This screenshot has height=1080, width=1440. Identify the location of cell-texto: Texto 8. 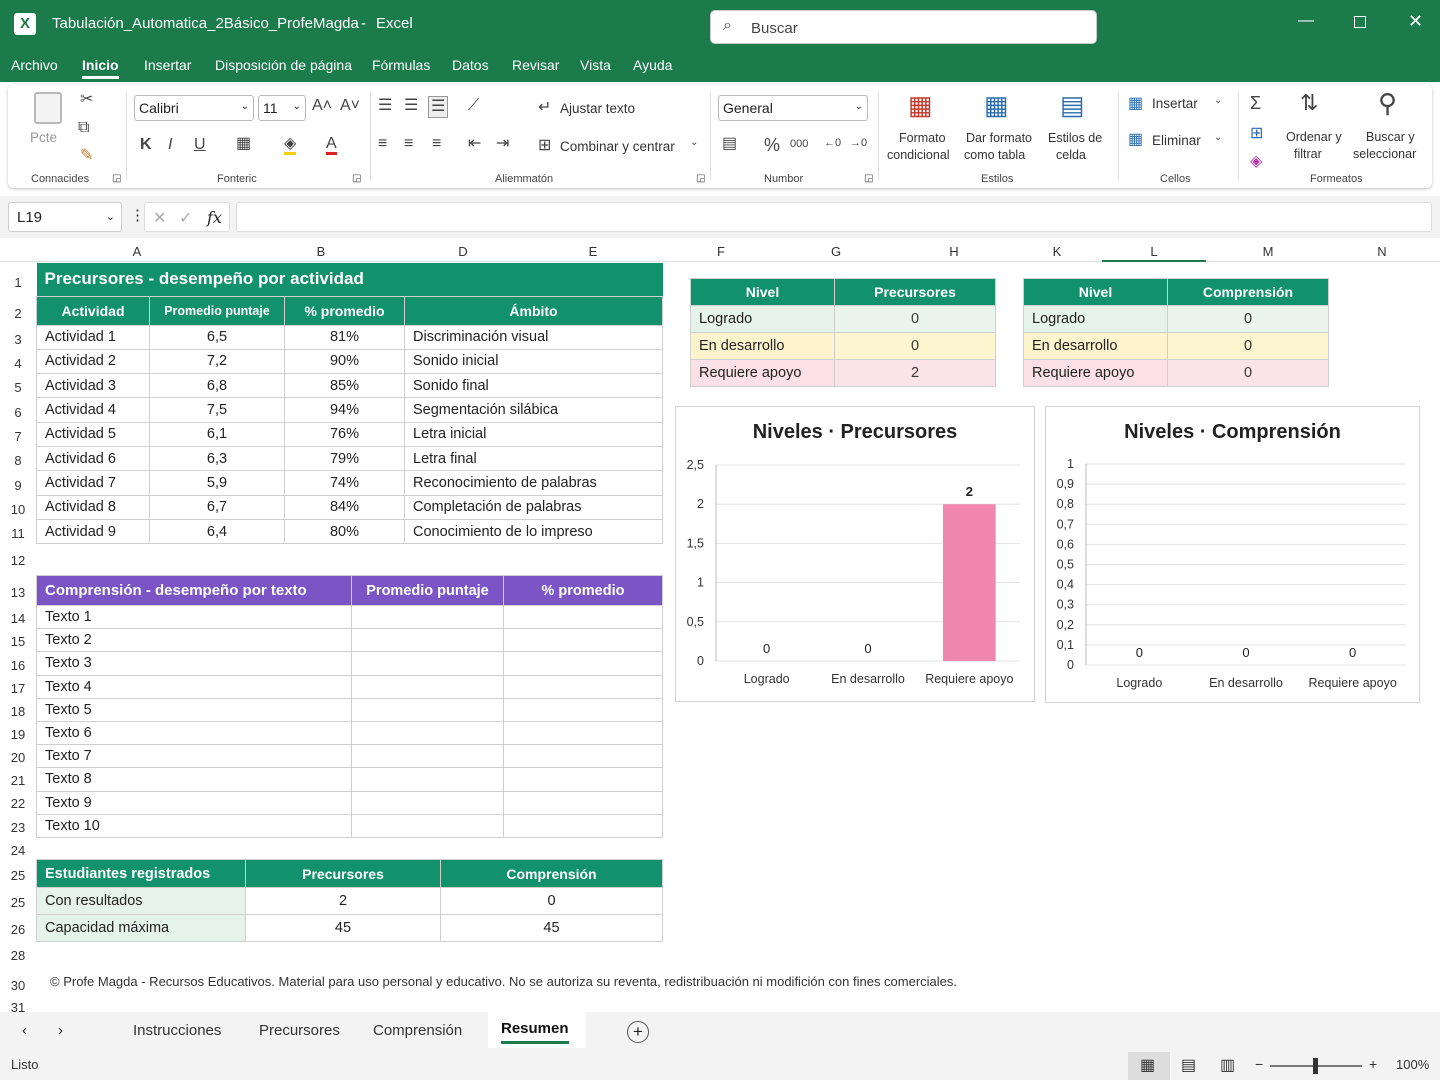
(194, 779).